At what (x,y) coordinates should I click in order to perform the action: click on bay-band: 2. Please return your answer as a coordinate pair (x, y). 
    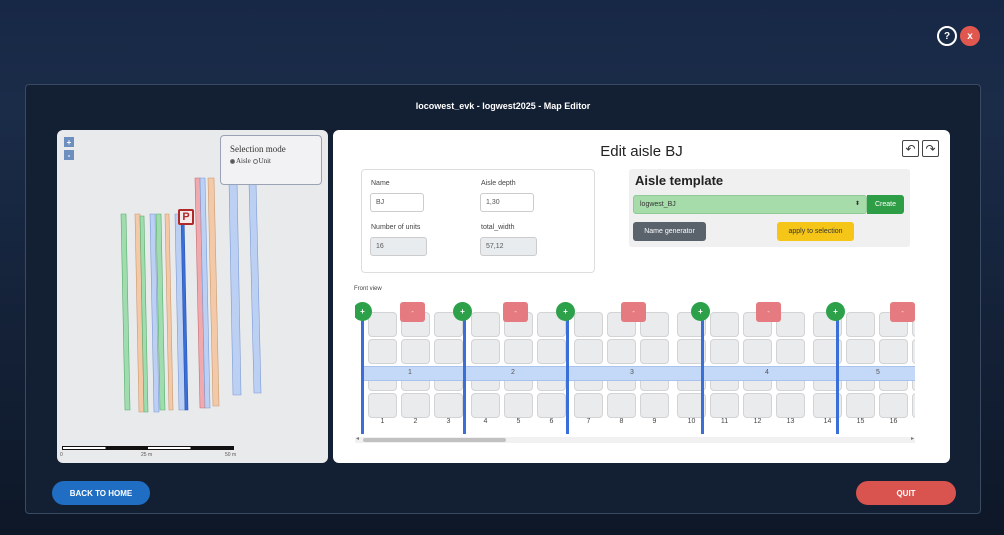
    Looking at the image, I should click on (514, 373).